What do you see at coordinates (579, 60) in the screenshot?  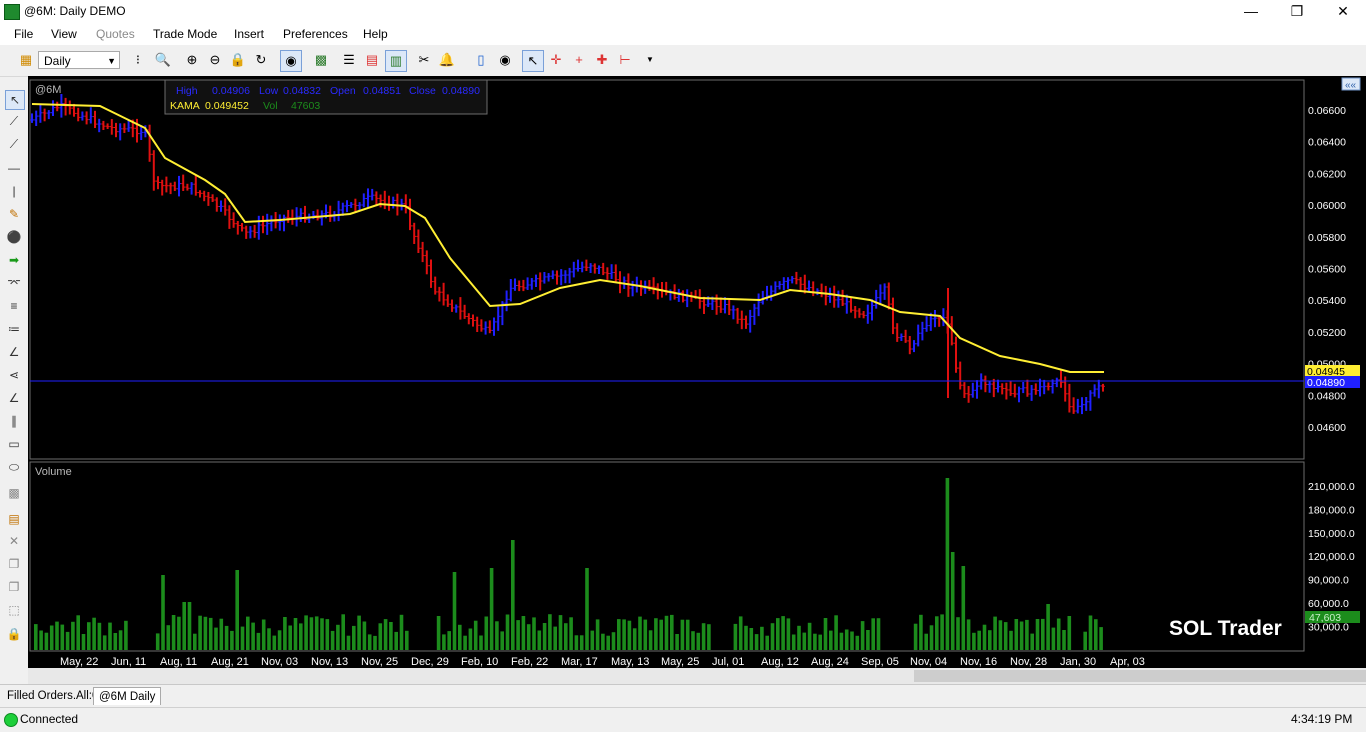 I see `crosshair-plus-icon: +` at bounding box center [579, 60].